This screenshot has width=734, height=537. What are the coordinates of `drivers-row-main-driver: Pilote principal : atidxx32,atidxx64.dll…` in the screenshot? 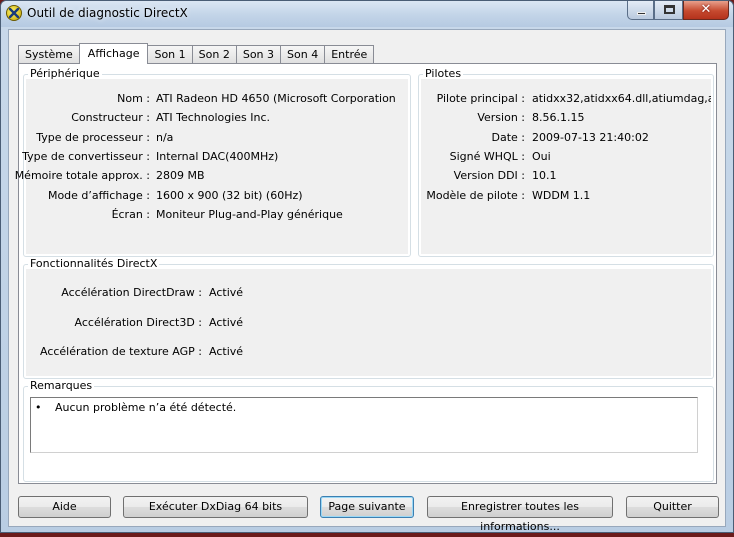 It's located at (573, 98).